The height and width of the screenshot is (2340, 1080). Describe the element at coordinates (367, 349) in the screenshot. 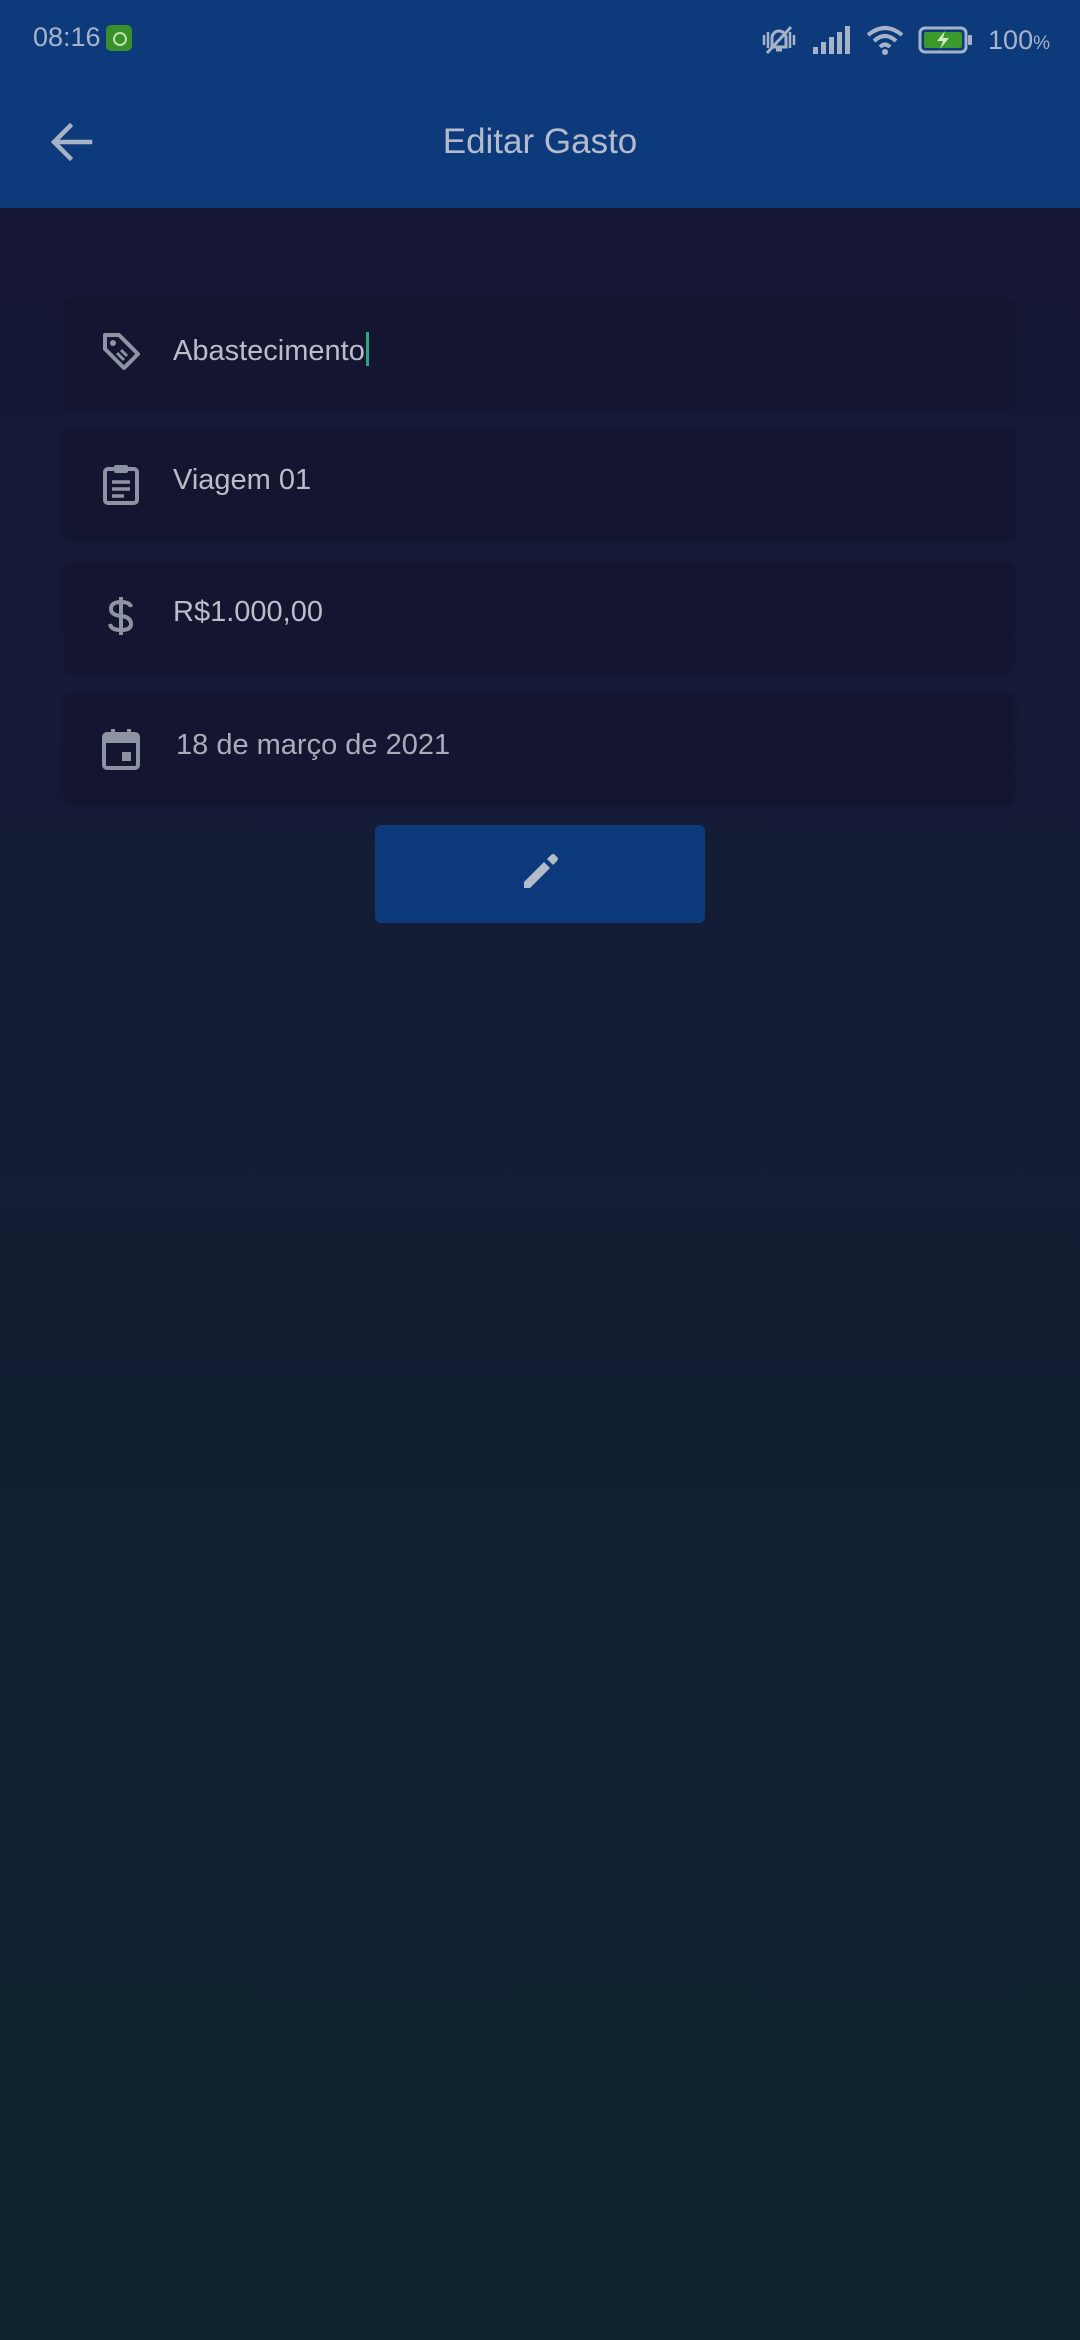

I see `text-cursor` at that location.